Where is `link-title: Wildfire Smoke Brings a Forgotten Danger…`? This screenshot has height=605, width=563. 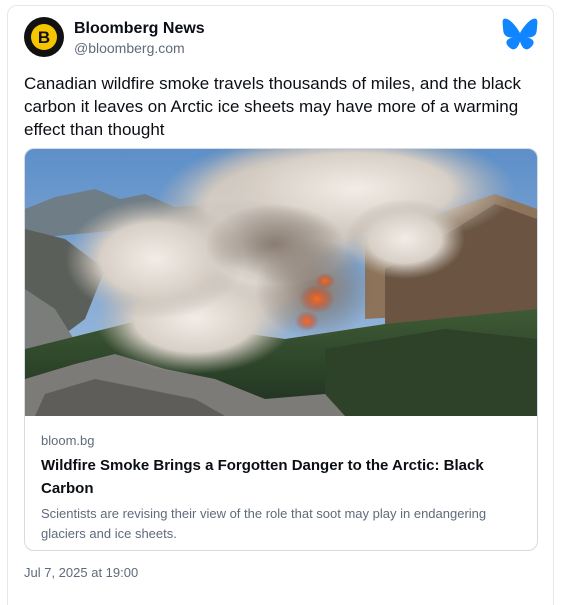
link-title: Wildfire Smoke Brings a Forgotten Danger… is located at coordinates (283, 477).